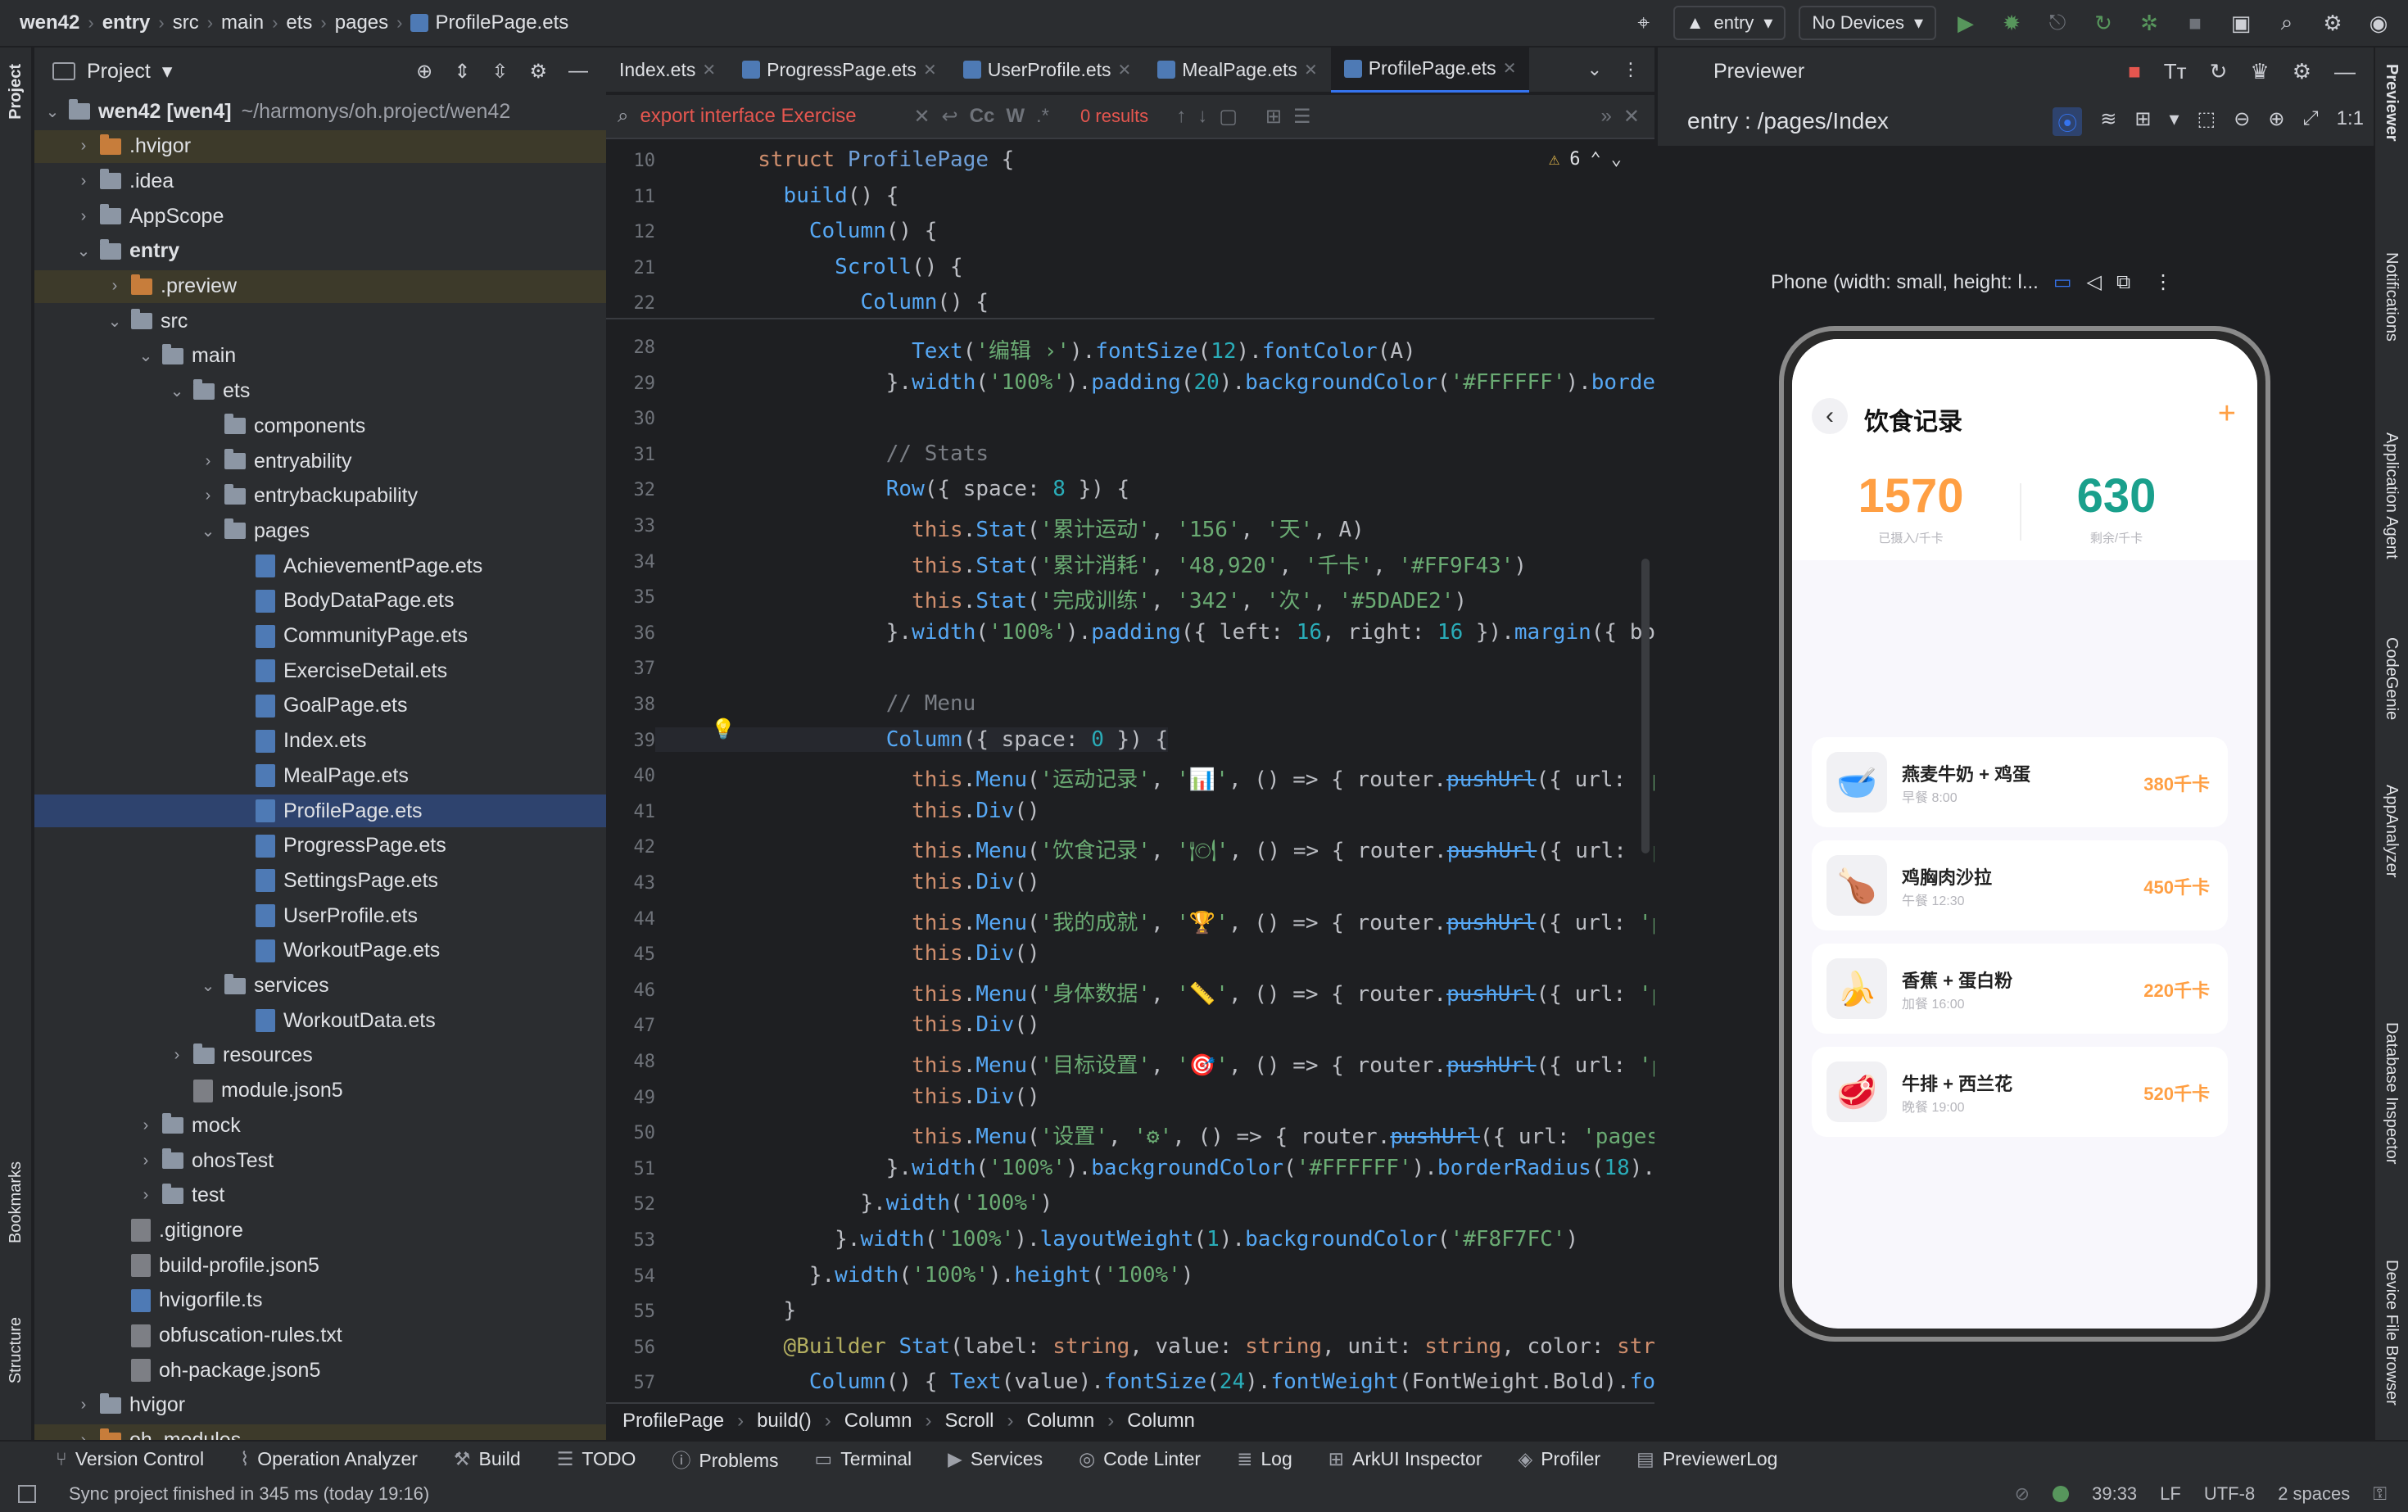  I want to click on crumb-main: main, so click(242, 22).